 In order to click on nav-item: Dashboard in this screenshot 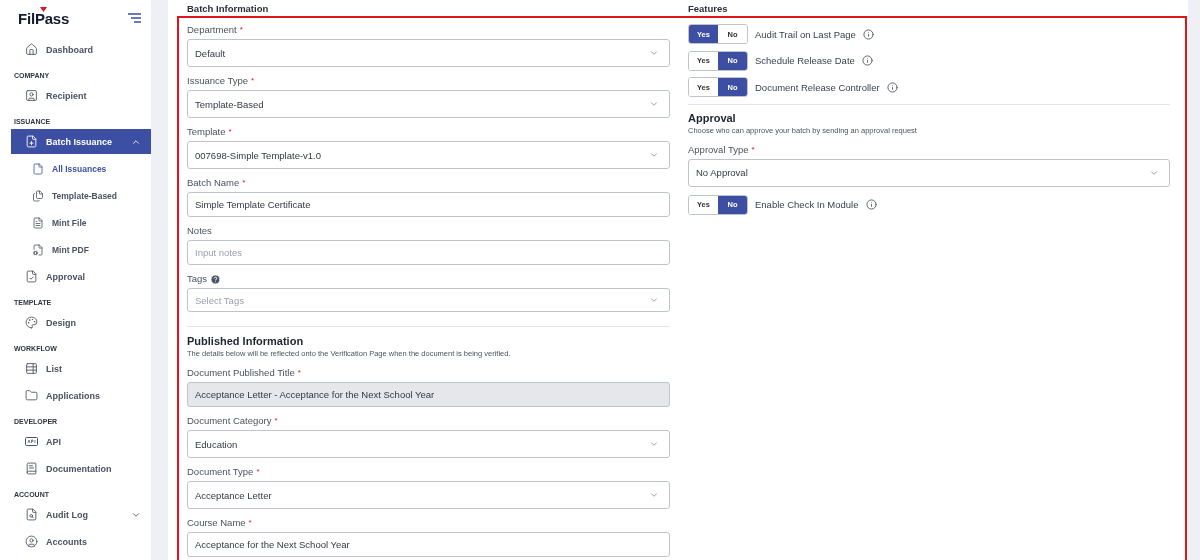, I will do `click(81, 49)`.